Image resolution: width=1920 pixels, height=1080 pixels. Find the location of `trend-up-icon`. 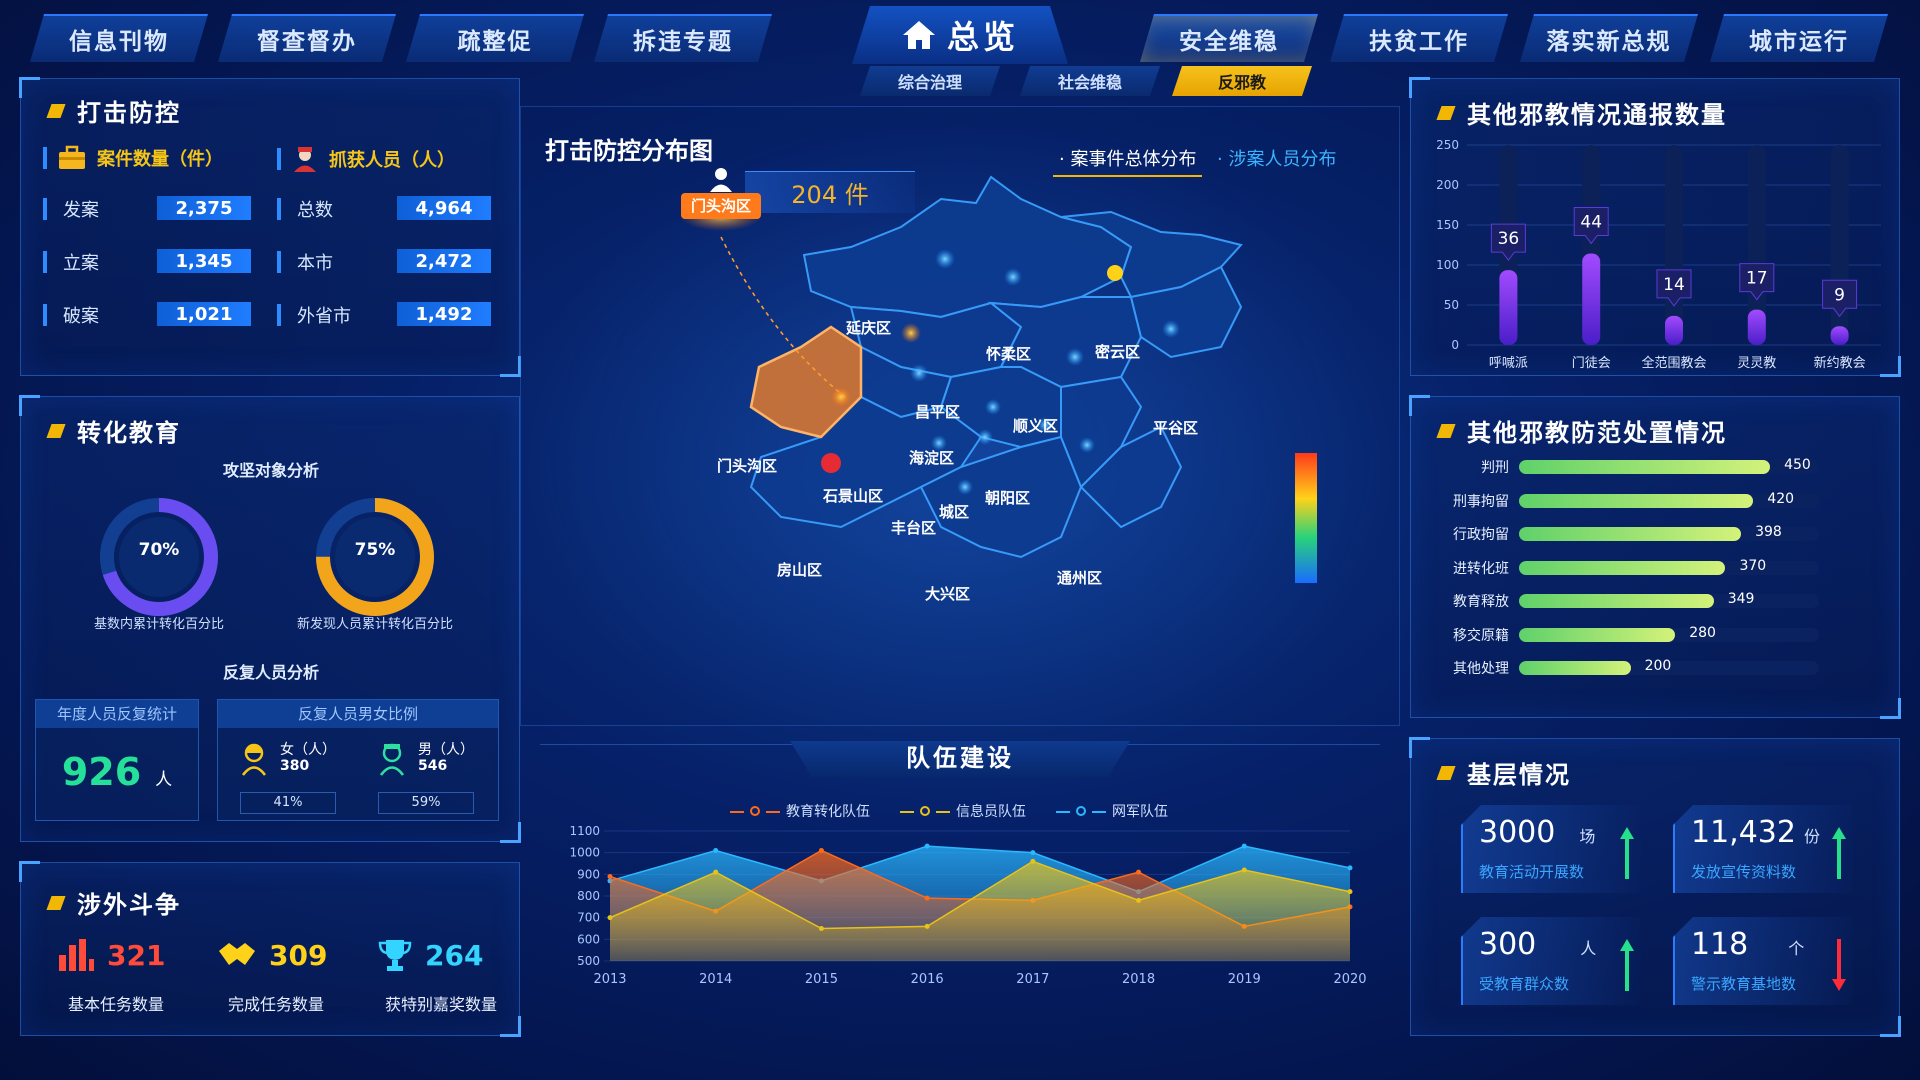

trend-up-icon is located at coordinates (1839, 853).